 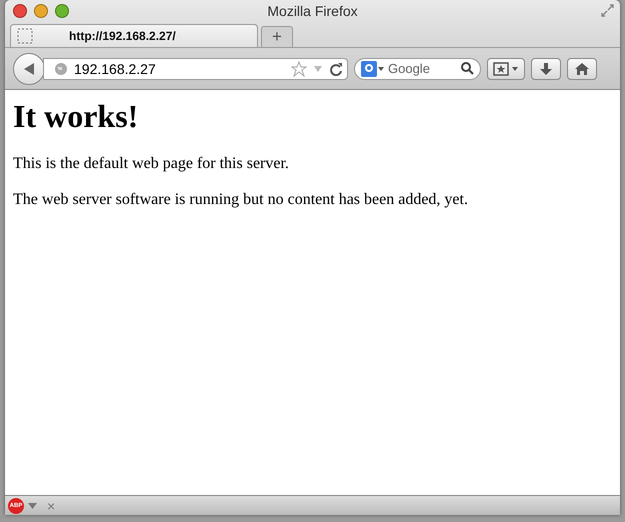 What do you see at coordinates (62, 11) in the screenshot?
I see `zoom-button` at bounding box center [62, 11].